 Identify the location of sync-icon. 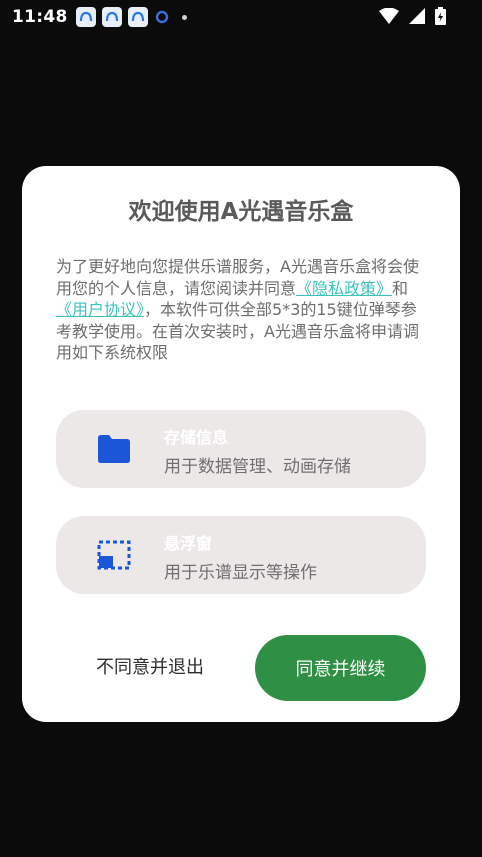
(162, 17).